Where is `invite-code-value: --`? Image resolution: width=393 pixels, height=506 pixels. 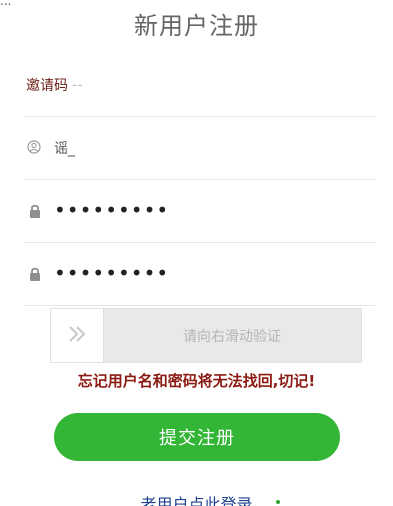 invite-code-value: -- is located at coordinates (78, 85).